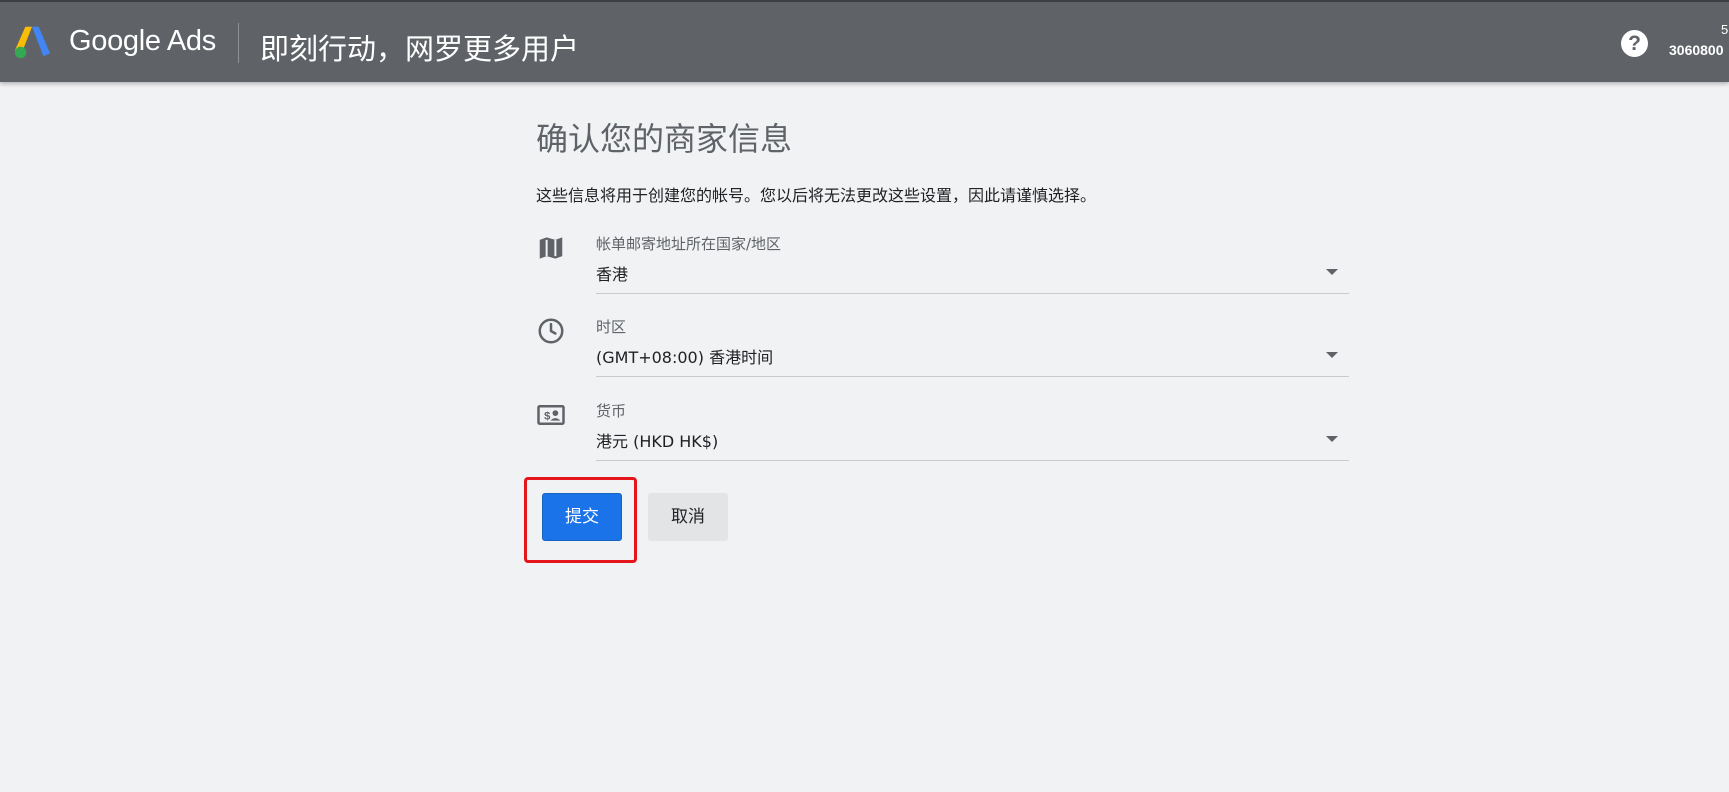 This screenshot has height=792, width=1729. What do you see at coordinates (142, 41) in the screenshot?
I see `brand-name: Google Ads` at bounding box center [142, 41].